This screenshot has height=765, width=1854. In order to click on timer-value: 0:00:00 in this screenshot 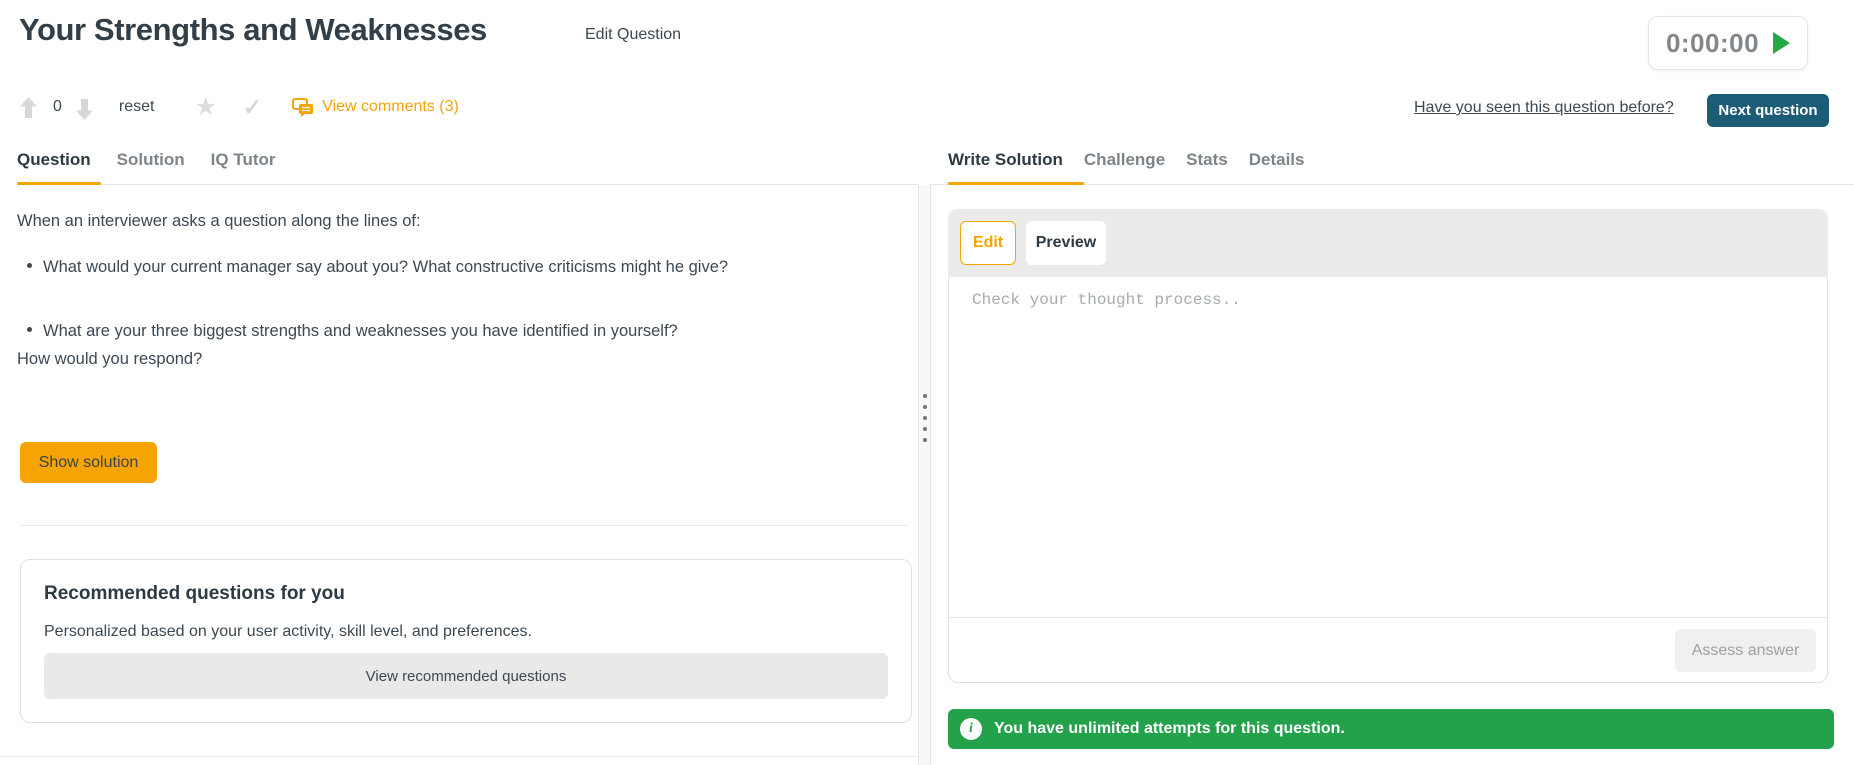, I will do `click(1712, 42)`.